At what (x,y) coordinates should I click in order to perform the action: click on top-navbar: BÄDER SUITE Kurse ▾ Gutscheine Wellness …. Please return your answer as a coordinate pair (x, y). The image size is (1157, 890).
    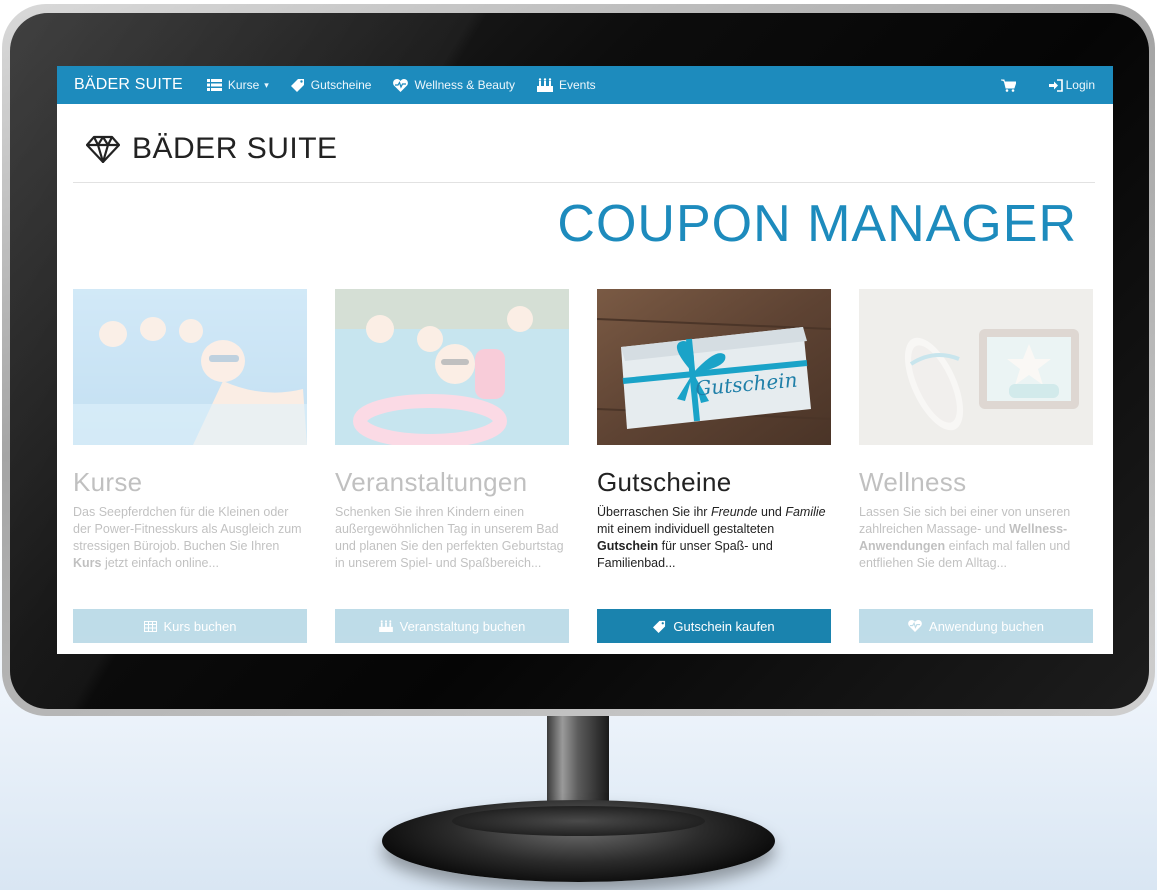
    Looking at the image, I should click on (585, 85).